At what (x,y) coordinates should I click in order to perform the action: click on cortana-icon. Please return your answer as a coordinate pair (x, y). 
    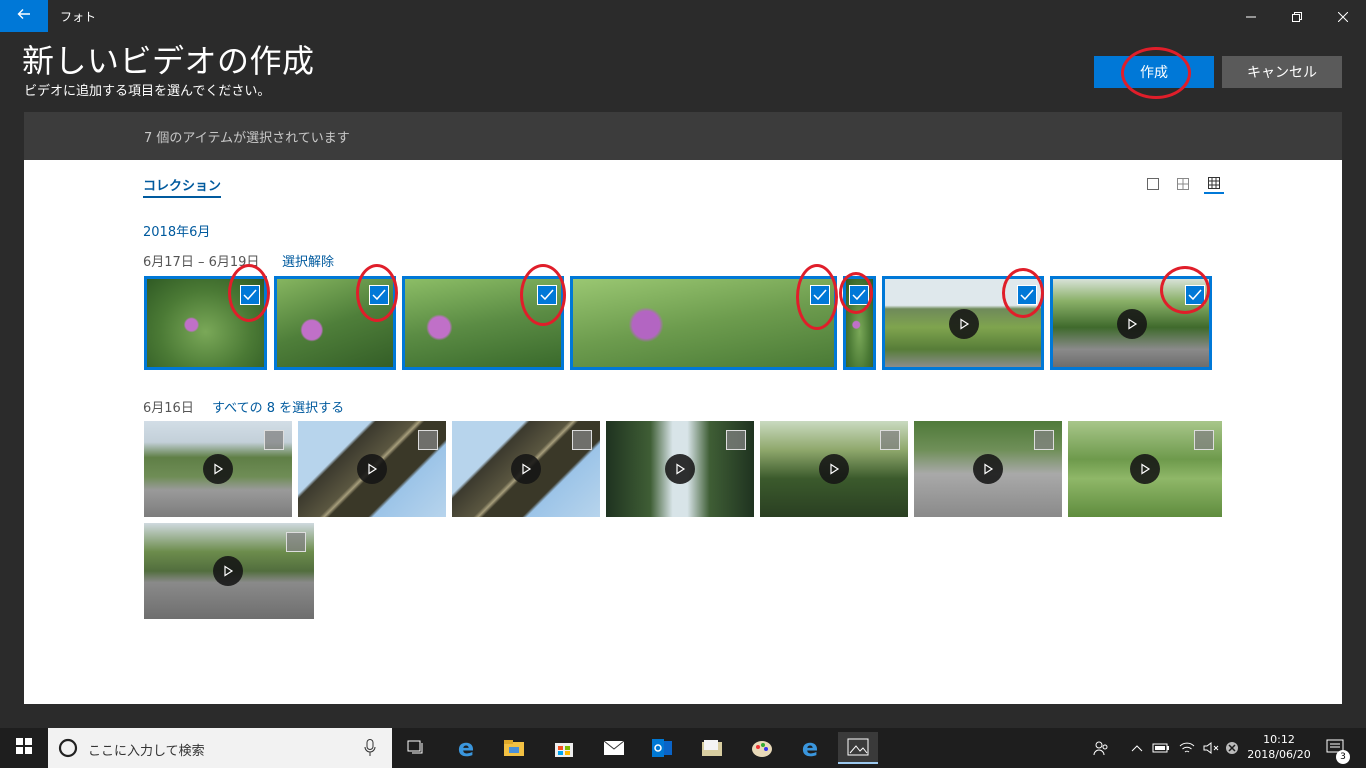
    Looking at the image, I should click on (68, 750).